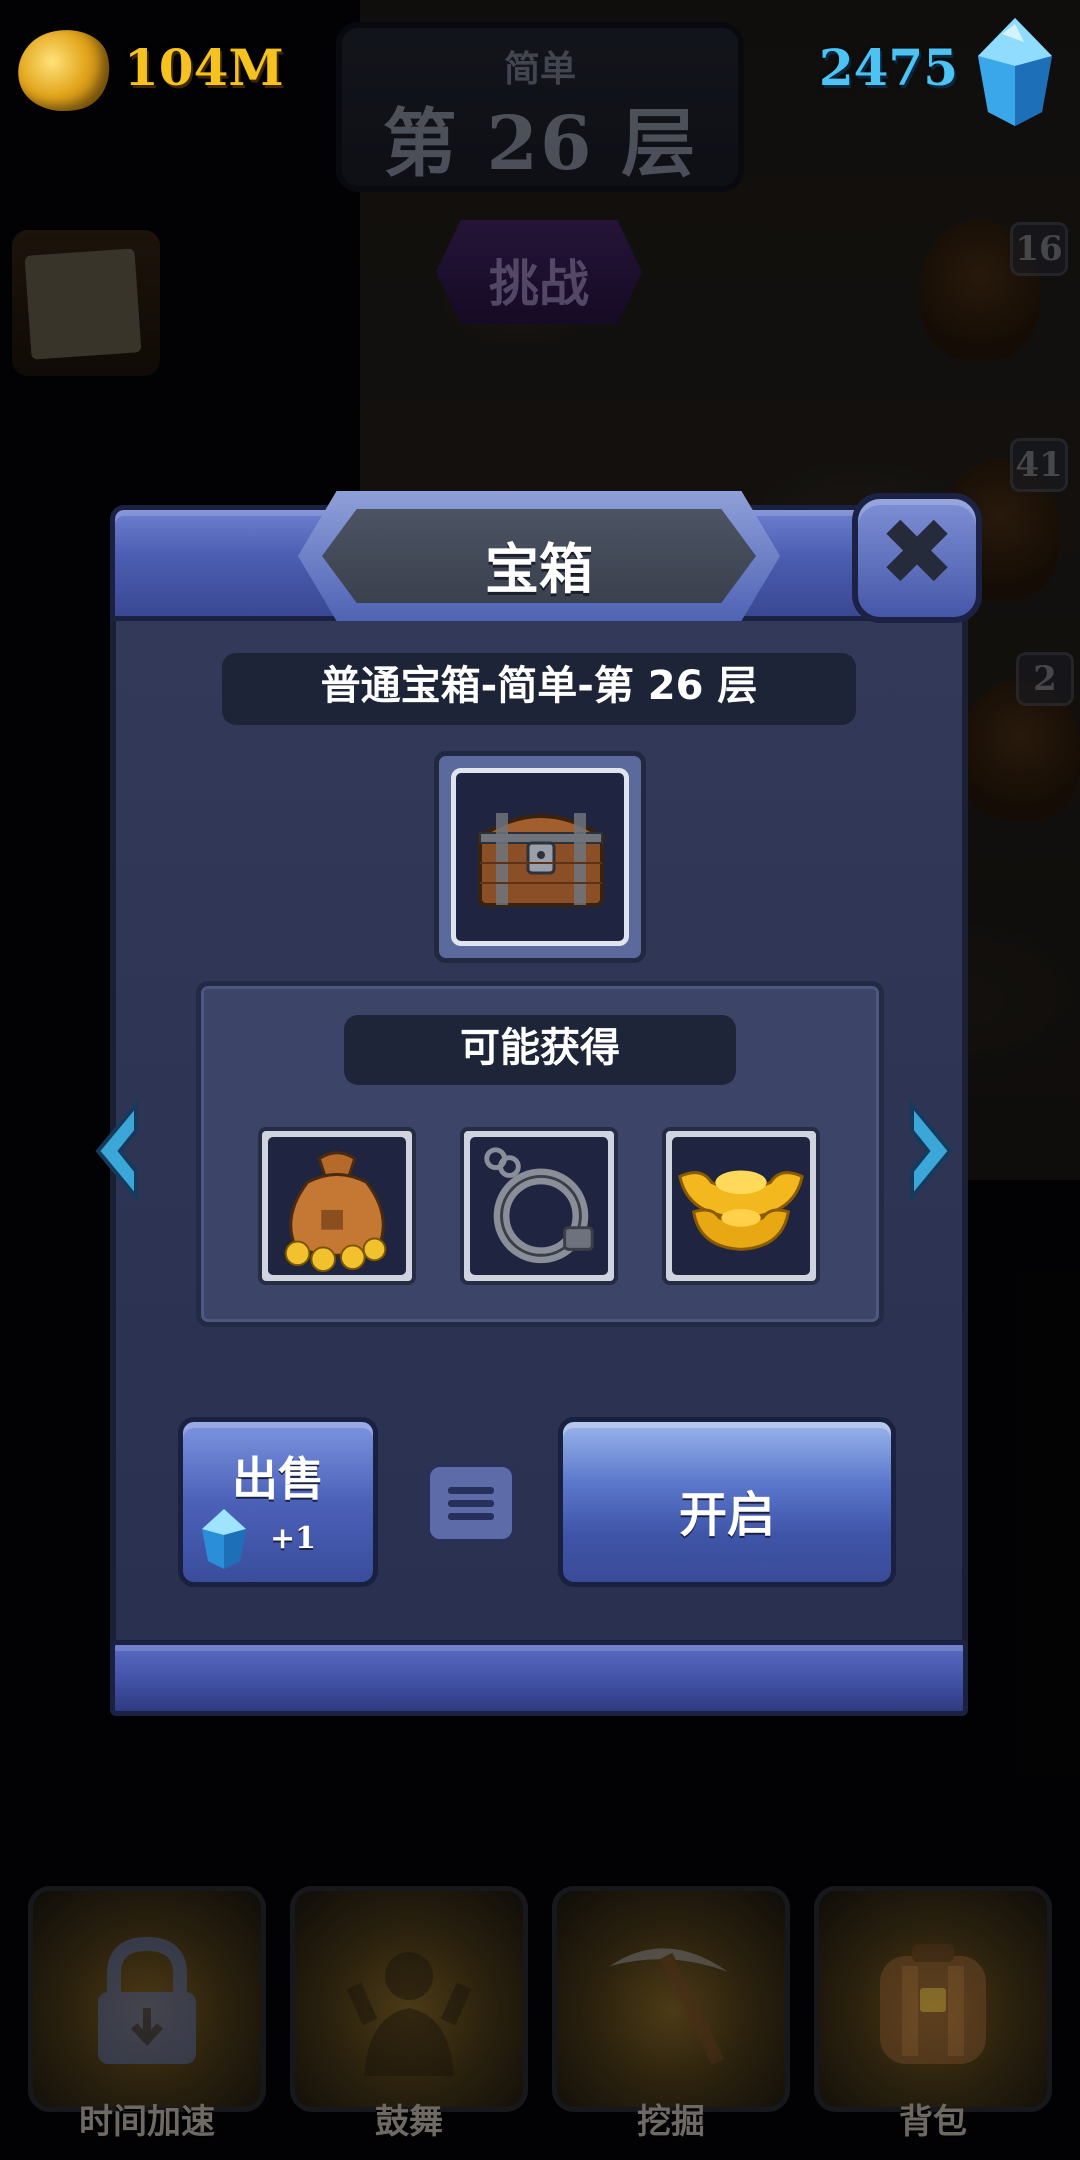 This screenshot has width=1080, height=2160. What do you see at coordinates (917, 552) in the screenshot?
I see `close-icon: ✖` at bounding box center [917, 552].